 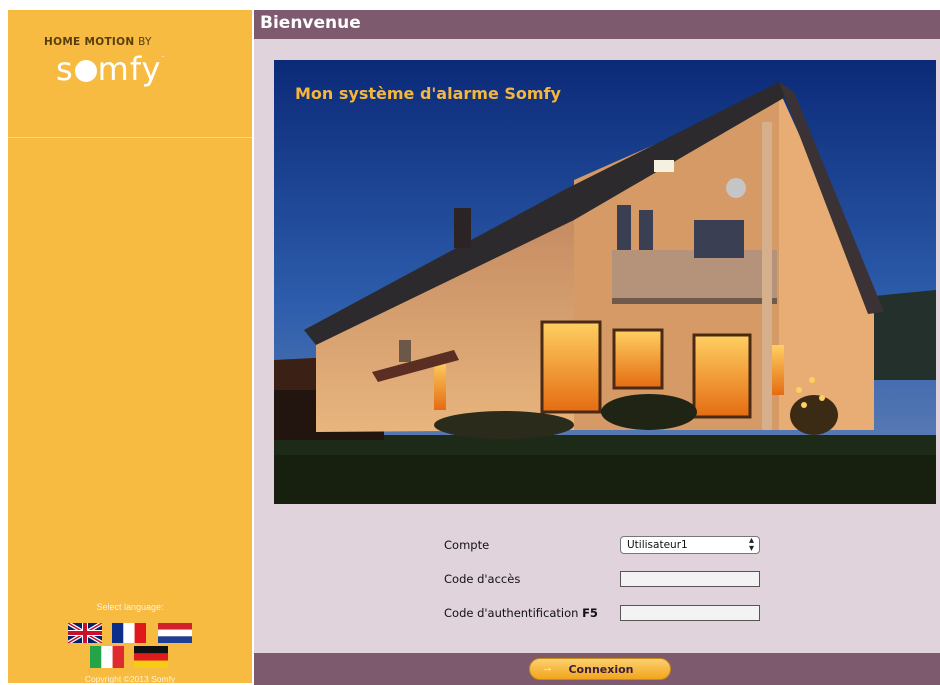 What do you see at coordinates (467, 545) in the screenshot?
I see `account-label: Compte` at bounding box center [467, 545].